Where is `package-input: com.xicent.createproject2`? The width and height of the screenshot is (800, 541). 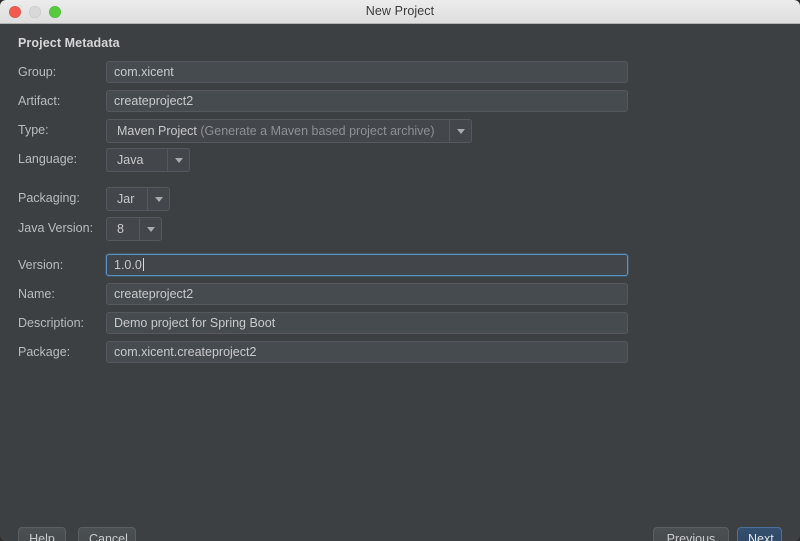 package-input: com.xicent.createproject2 is located at coordinates (367, 352).